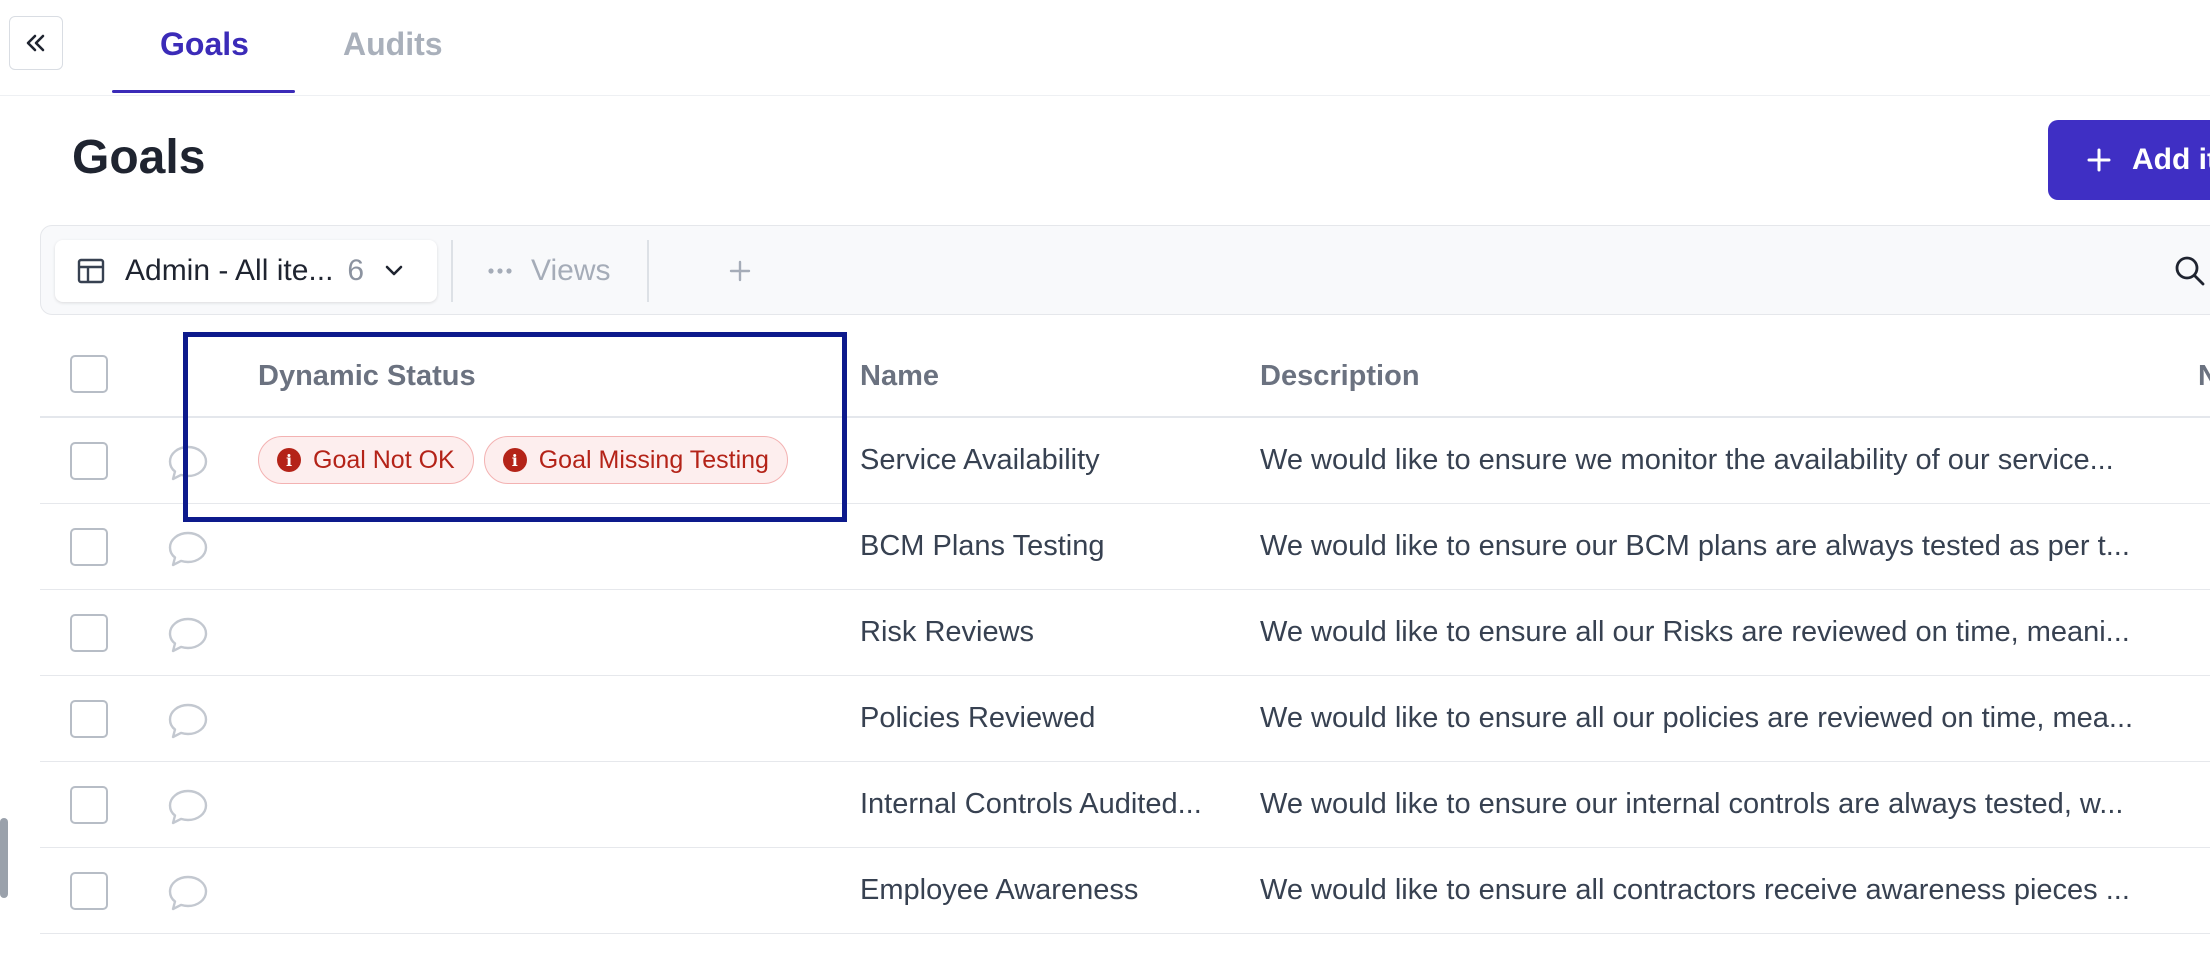 This screenshot has width=2210, height=972. Describe the element at coordinates (1105, 48) in the screenshot. I see `top-tab-bar: Goals Audits` at that location.